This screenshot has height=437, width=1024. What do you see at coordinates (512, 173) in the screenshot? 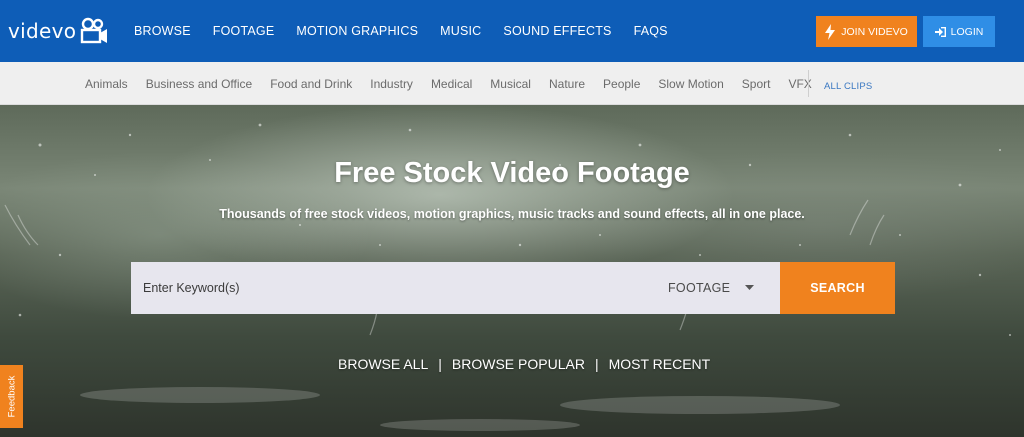
I see `hero-title: Free Stock Video Footage` at bounding box center [512, 173].